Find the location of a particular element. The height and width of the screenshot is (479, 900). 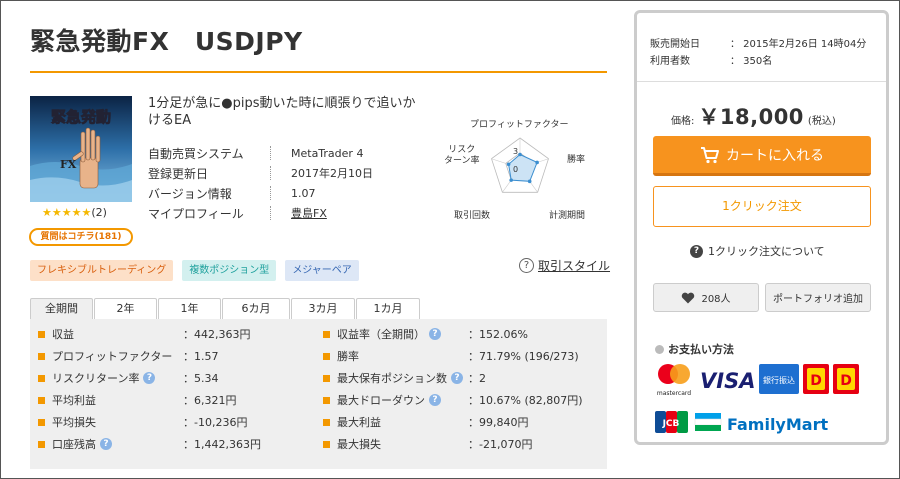

stat-value: ：442,363円 is located at coordinates (217, 334).